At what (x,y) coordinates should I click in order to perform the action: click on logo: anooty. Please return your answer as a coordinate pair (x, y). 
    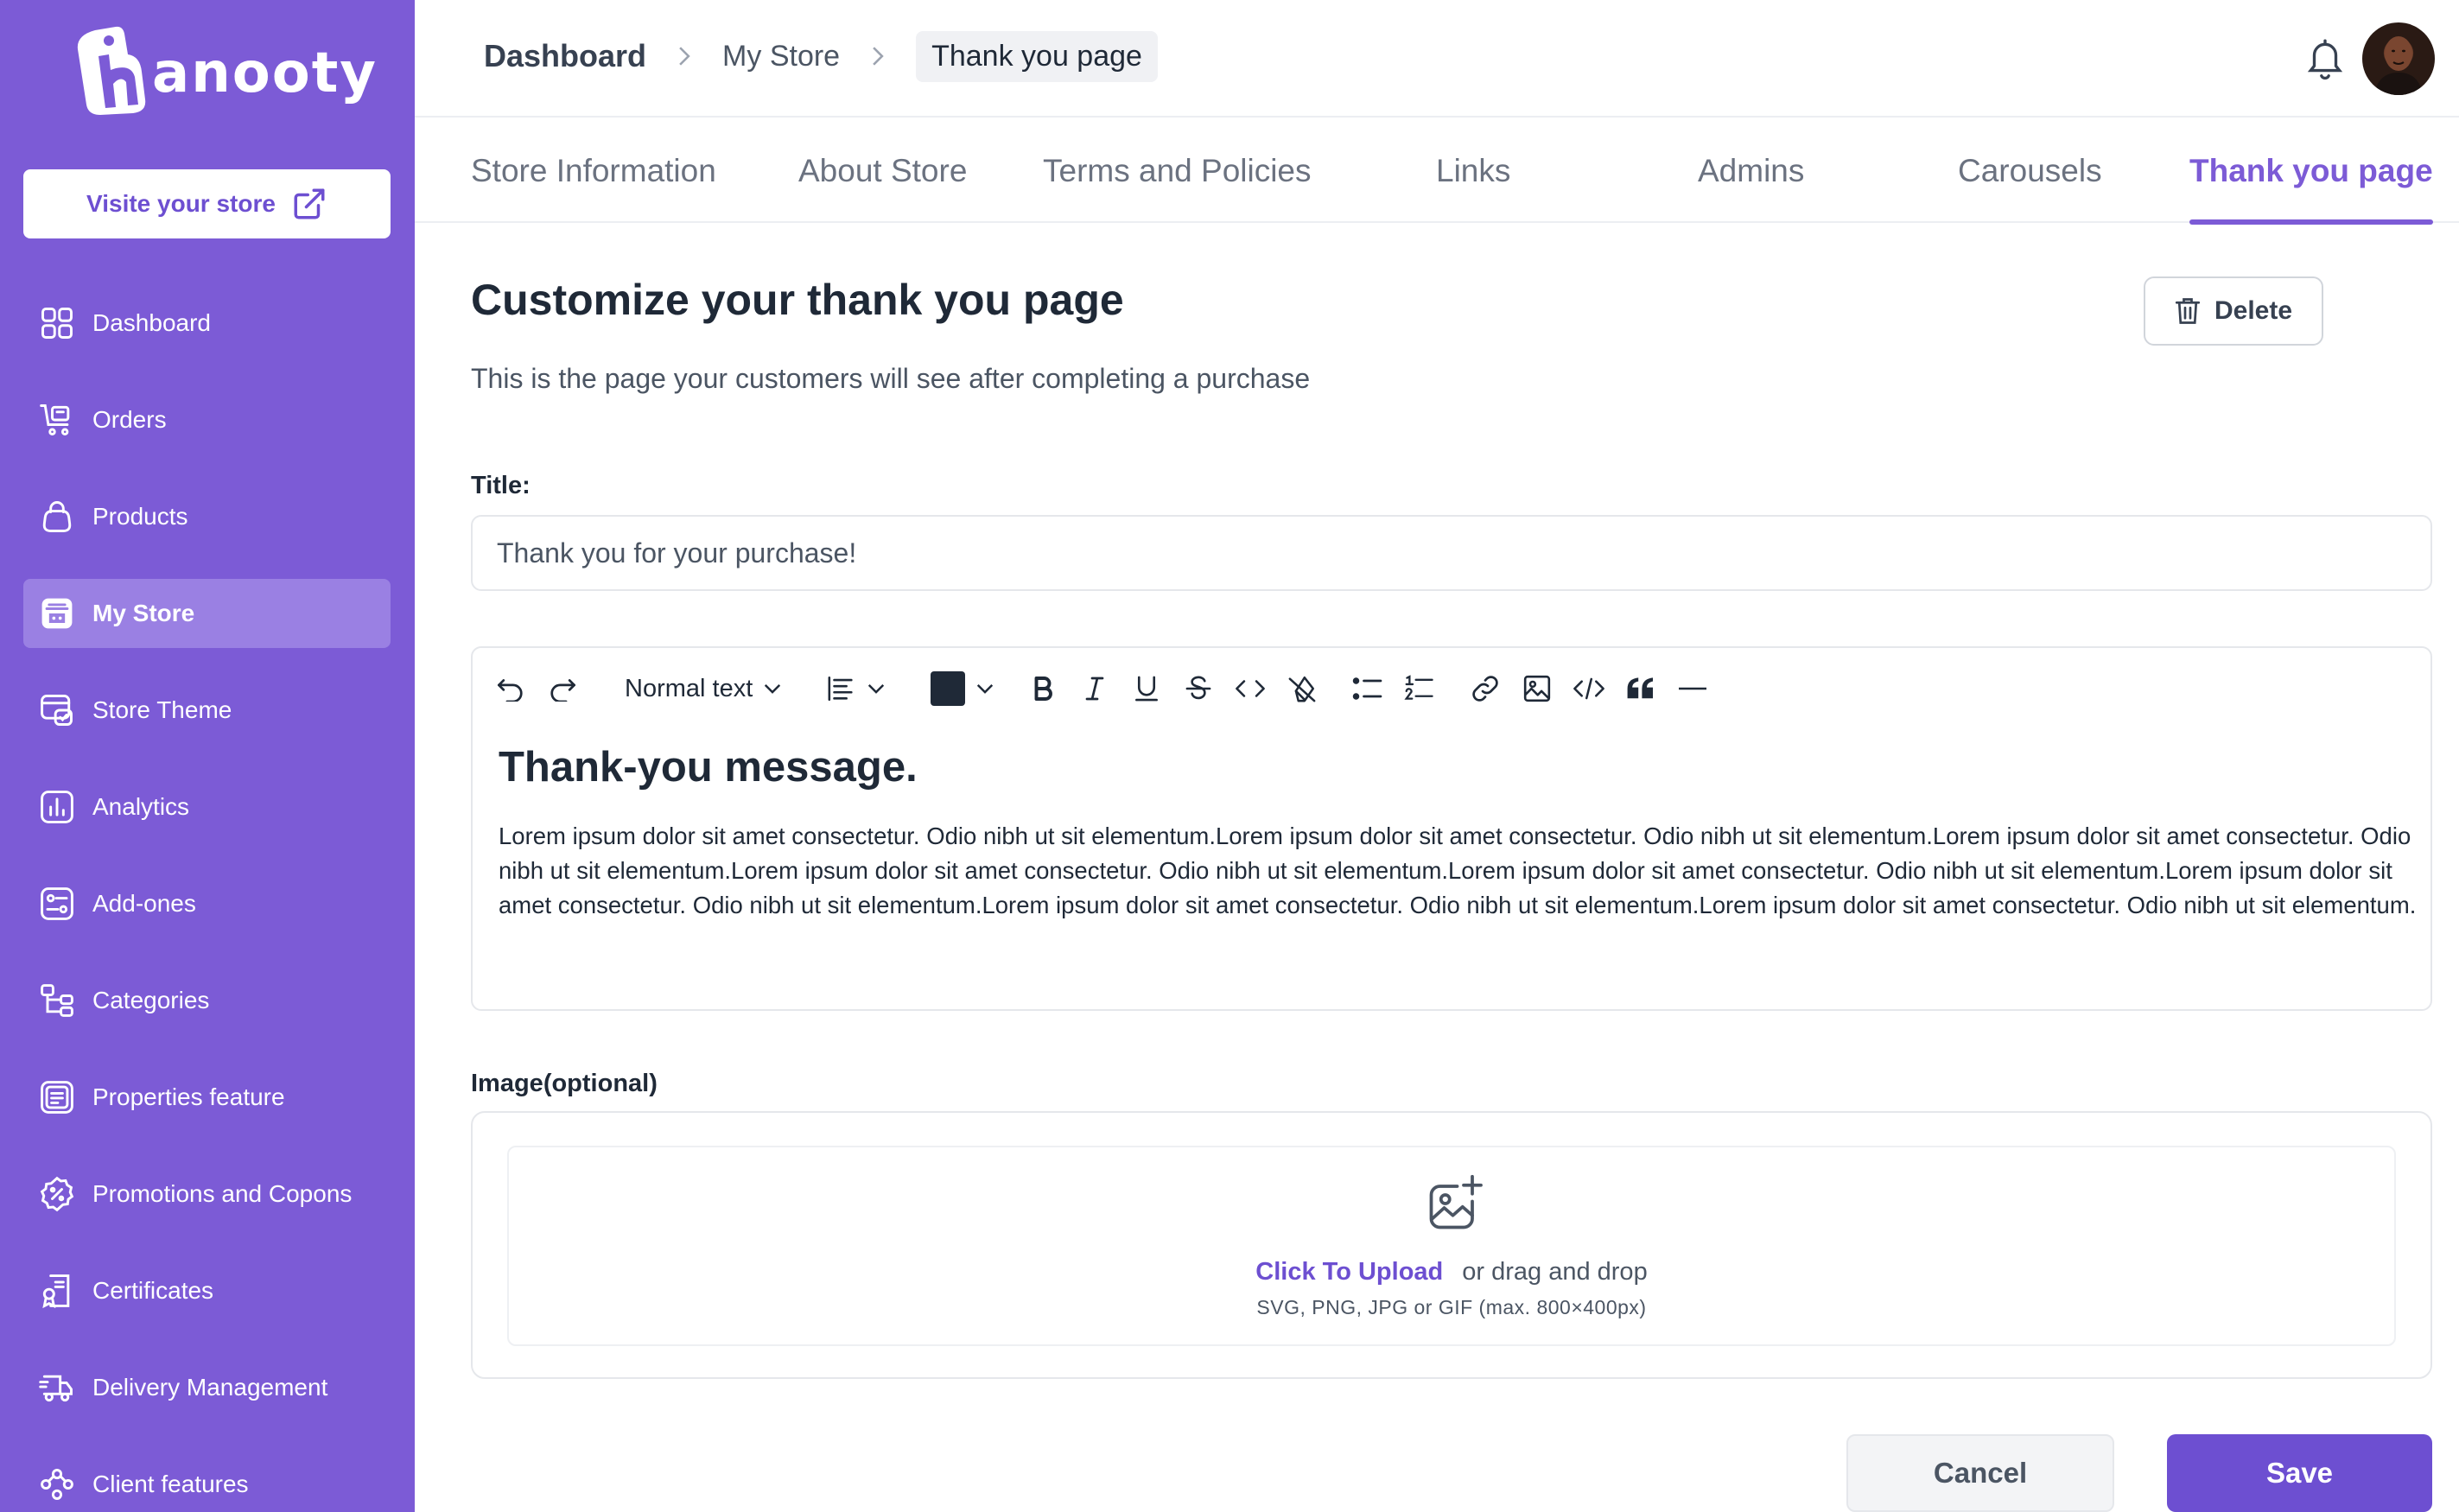
    Looking at the image, I should click on (227, 70).